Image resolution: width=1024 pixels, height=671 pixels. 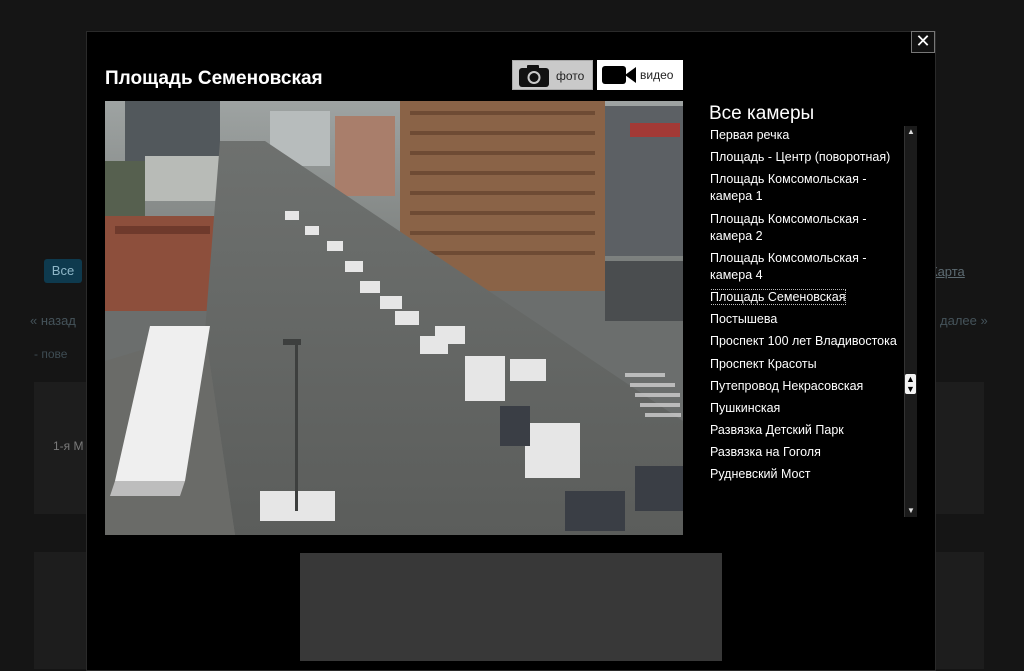 I want to click on camera-list-item: Развязка Детский Парк, so click(x=808, y=430).